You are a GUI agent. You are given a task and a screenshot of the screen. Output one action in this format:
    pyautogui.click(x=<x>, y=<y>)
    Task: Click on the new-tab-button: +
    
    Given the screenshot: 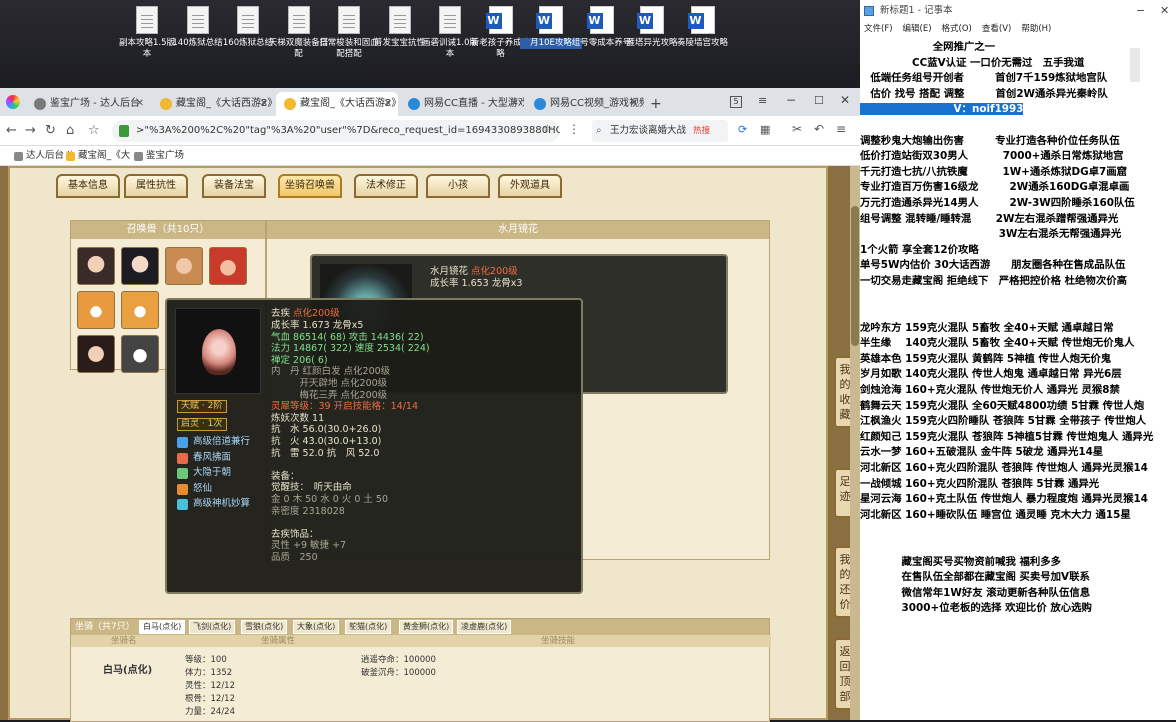 What is the action you would take?
    pyautogui.click(x=656, y=104)
    